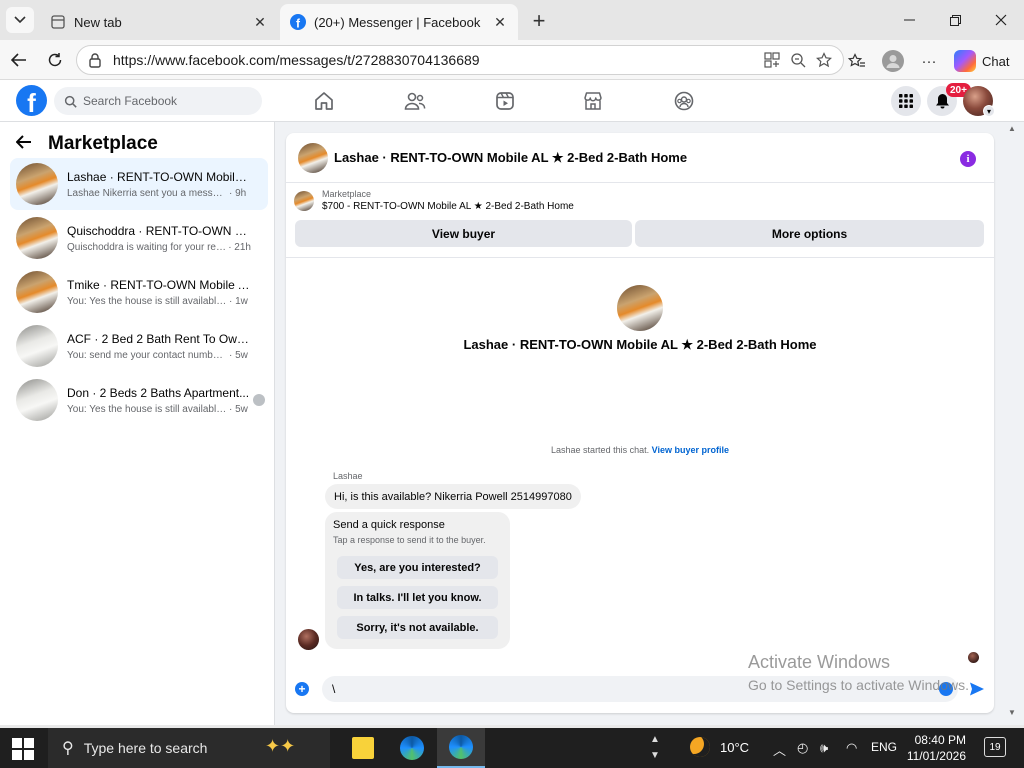 The height and width of the screenshot is (768, 1024). I want to click on taskbar-edge, so click(412, 748).